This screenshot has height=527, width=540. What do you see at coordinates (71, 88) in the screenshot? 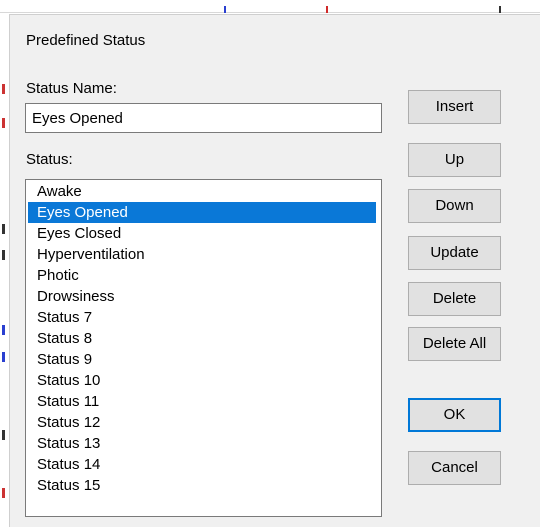
I see `status-name-label: Status Name:` at bounding box center [71, 88].